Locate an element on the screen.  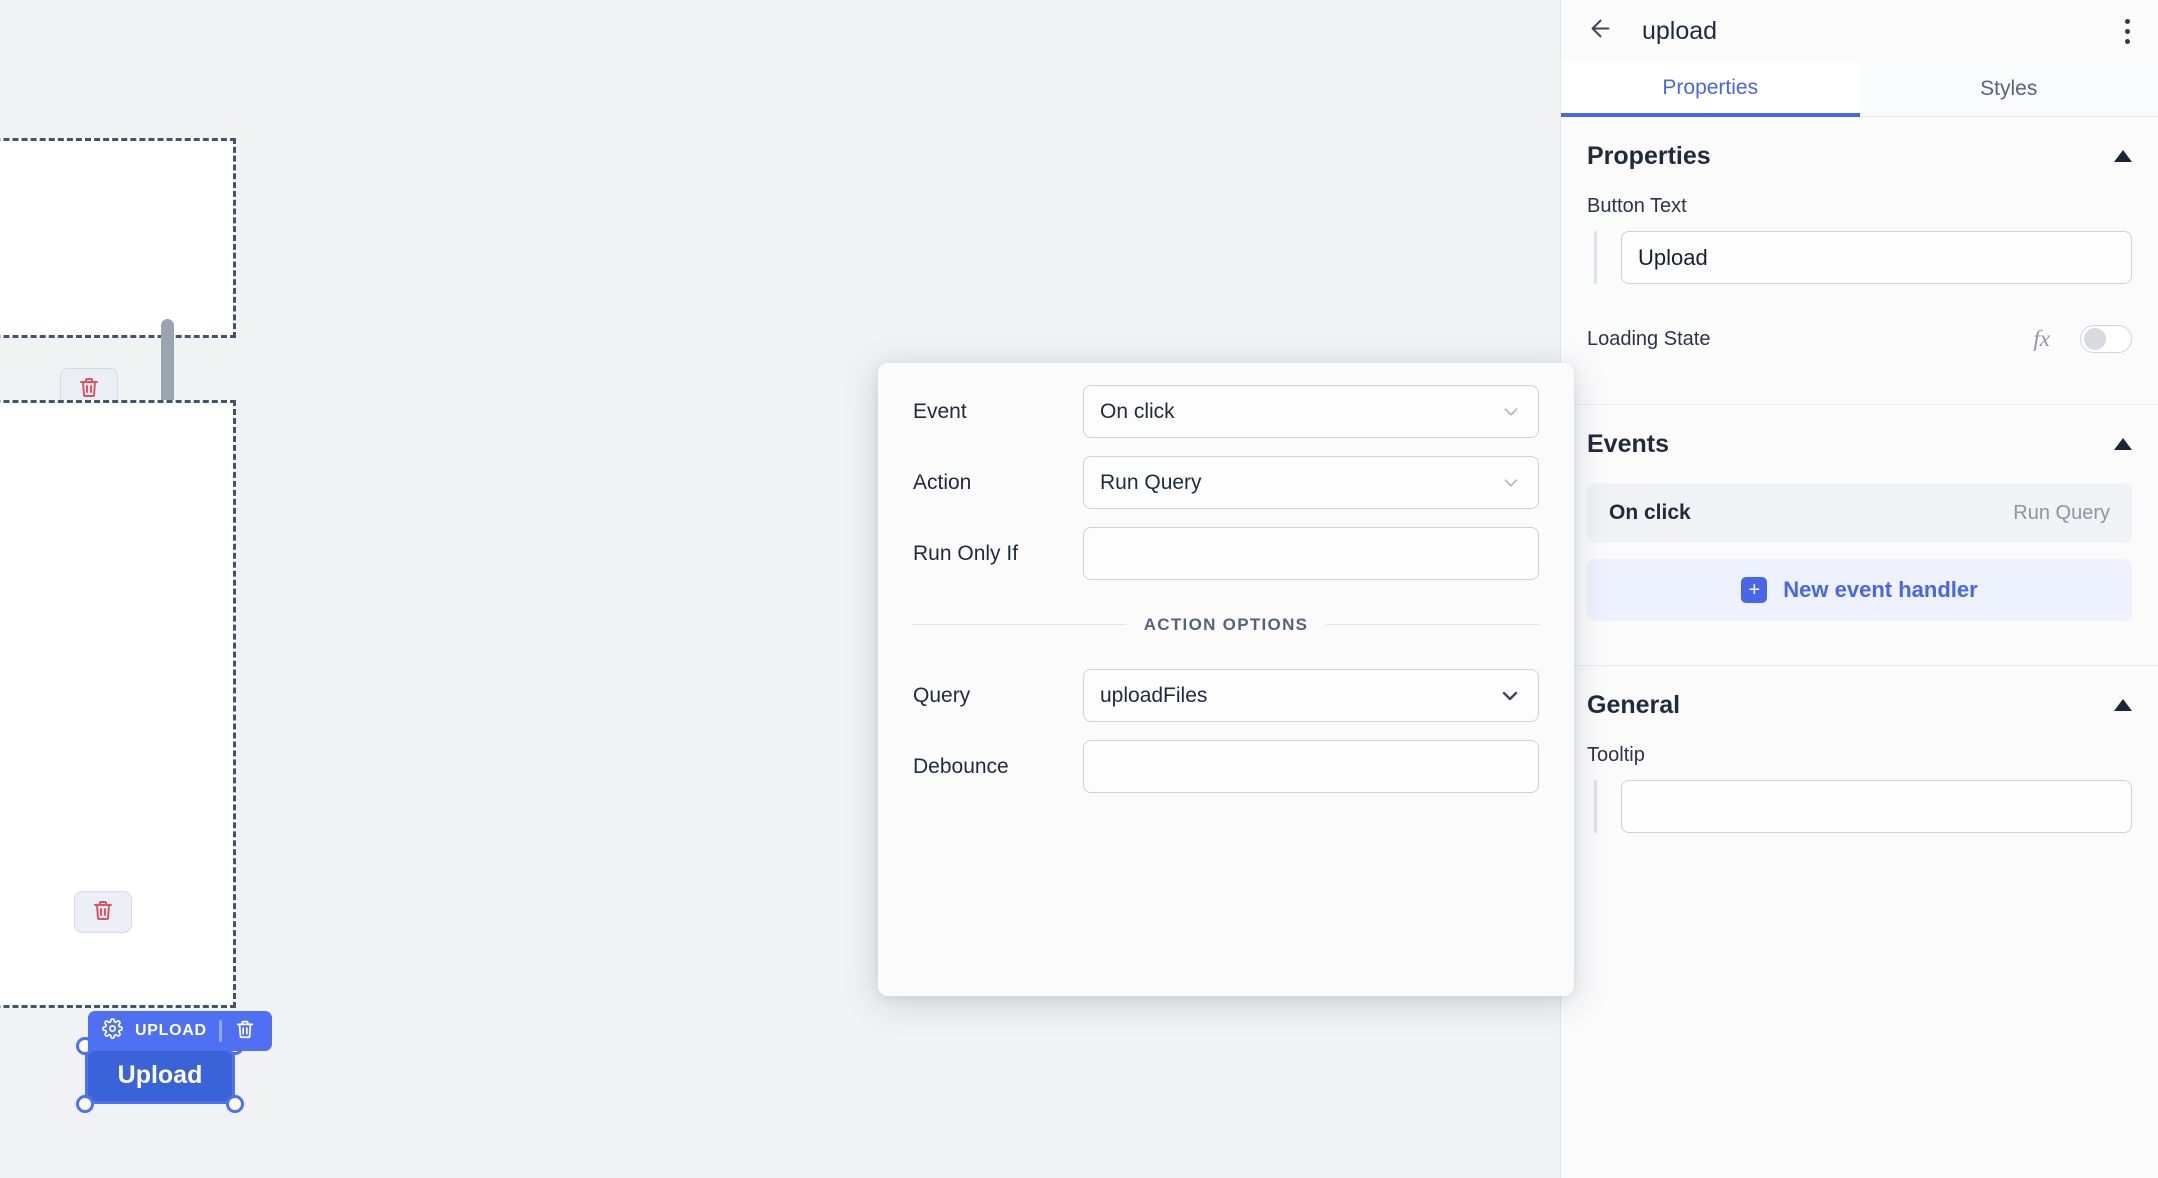
event-handler-item: On click Run Query is located at coordinates (1859, 513).